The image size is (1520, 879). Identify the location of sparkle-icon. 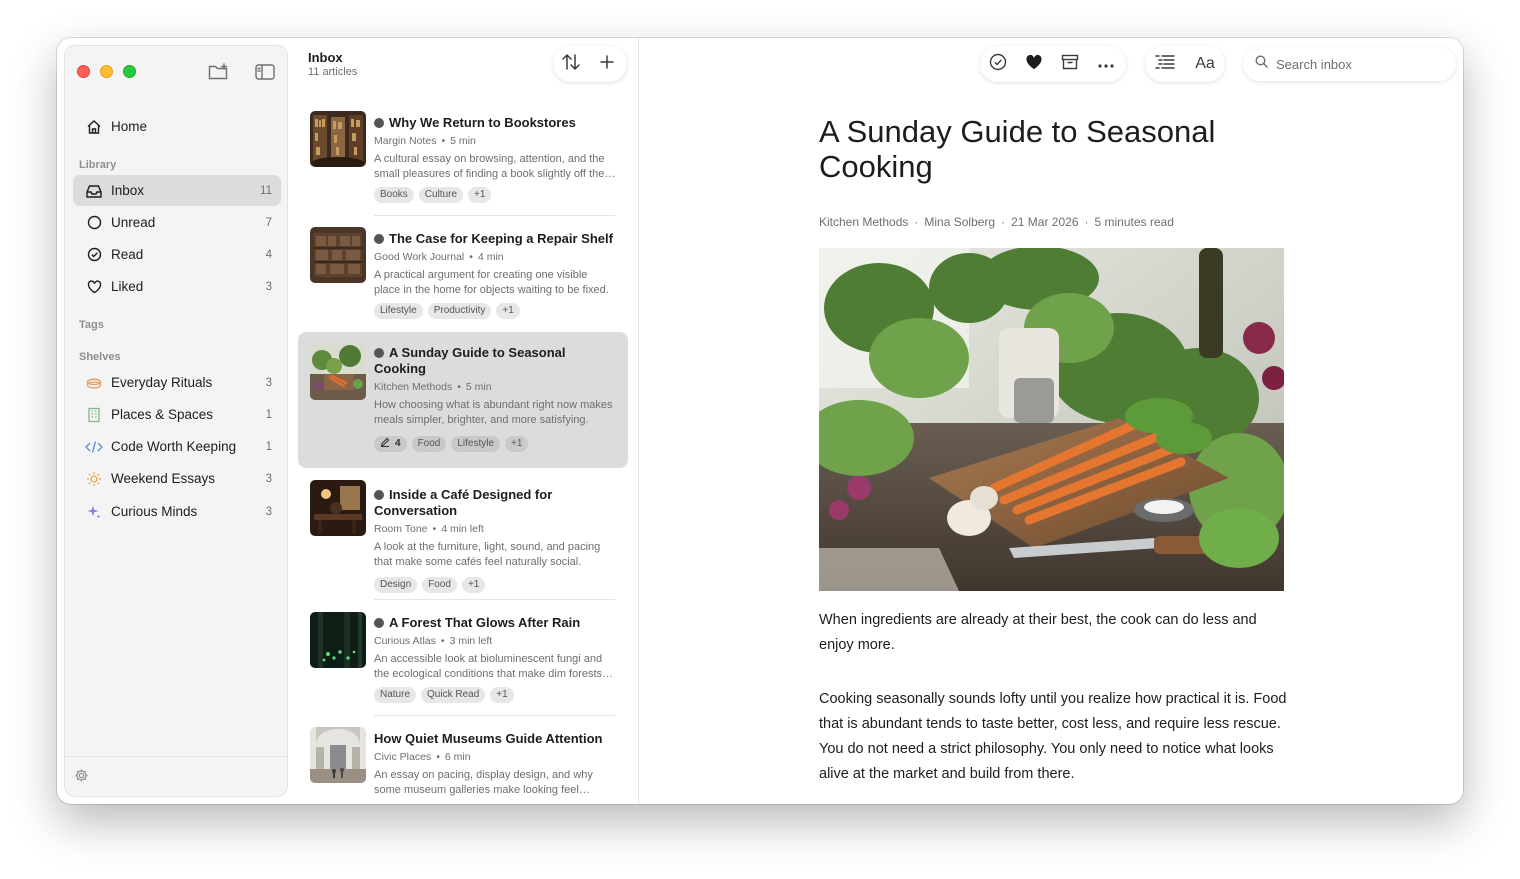
(94, 512).